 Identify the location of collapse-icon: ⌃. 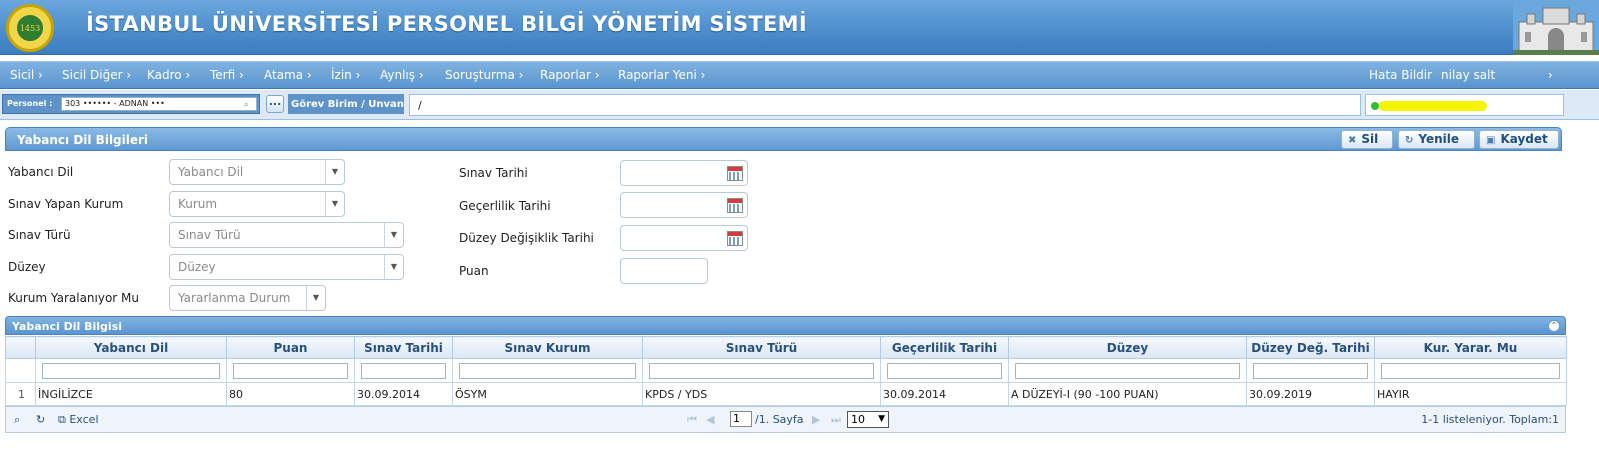
(1554, 326).